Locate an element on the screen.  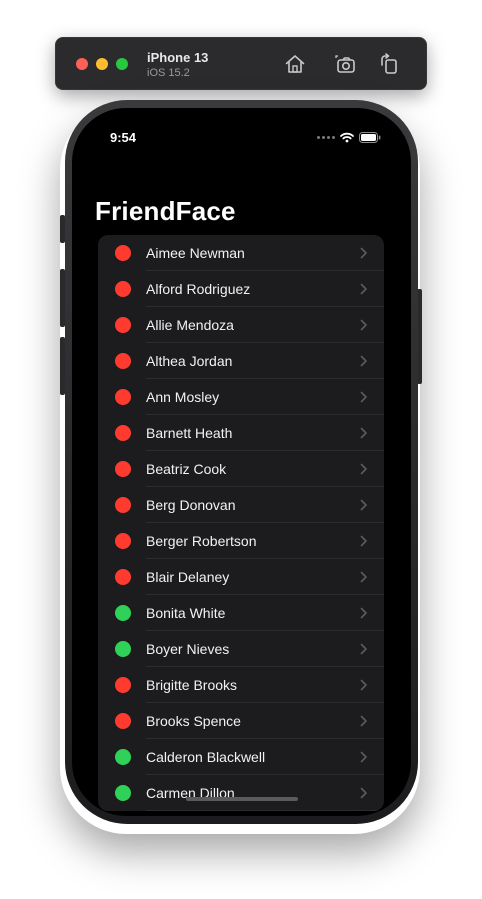
user-name: Althea Jordan is located at coordinates (189, 361).